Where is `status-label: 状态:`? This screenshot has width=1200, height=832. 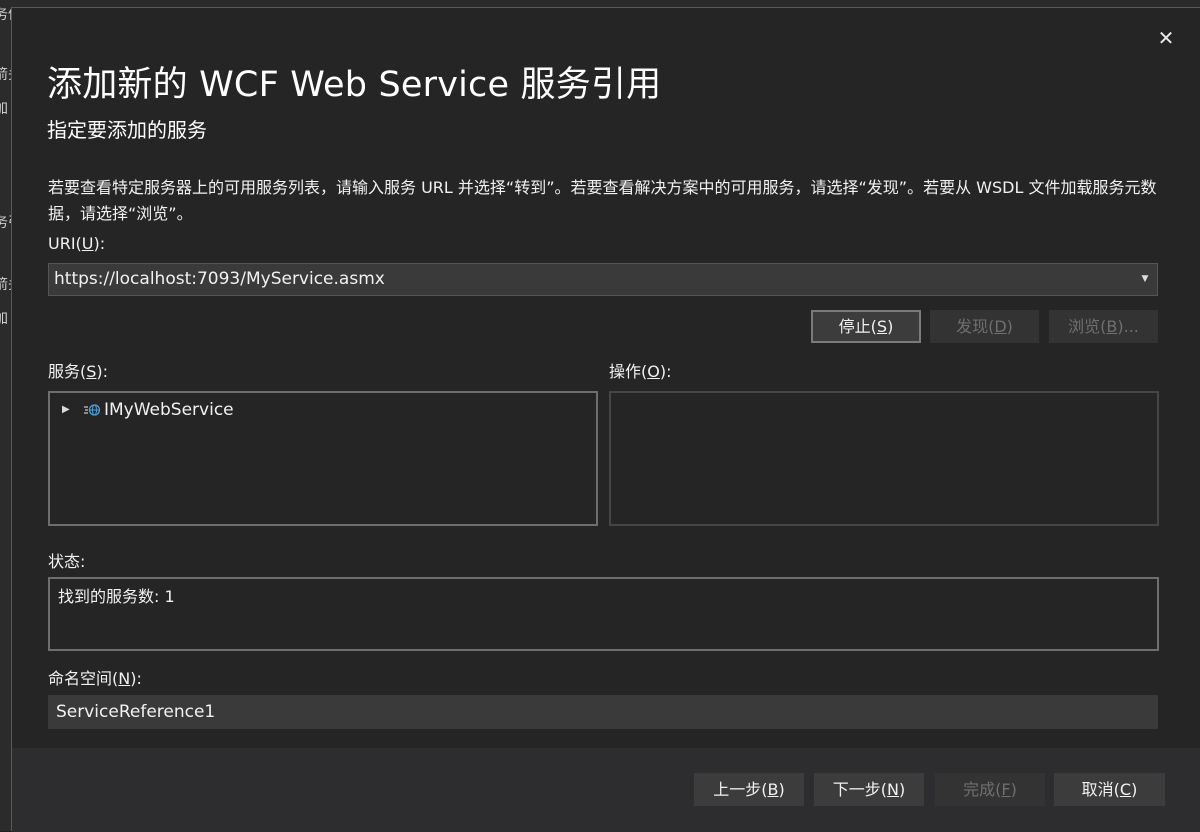 status-label: 状态: is located at coordinates (67, 561).